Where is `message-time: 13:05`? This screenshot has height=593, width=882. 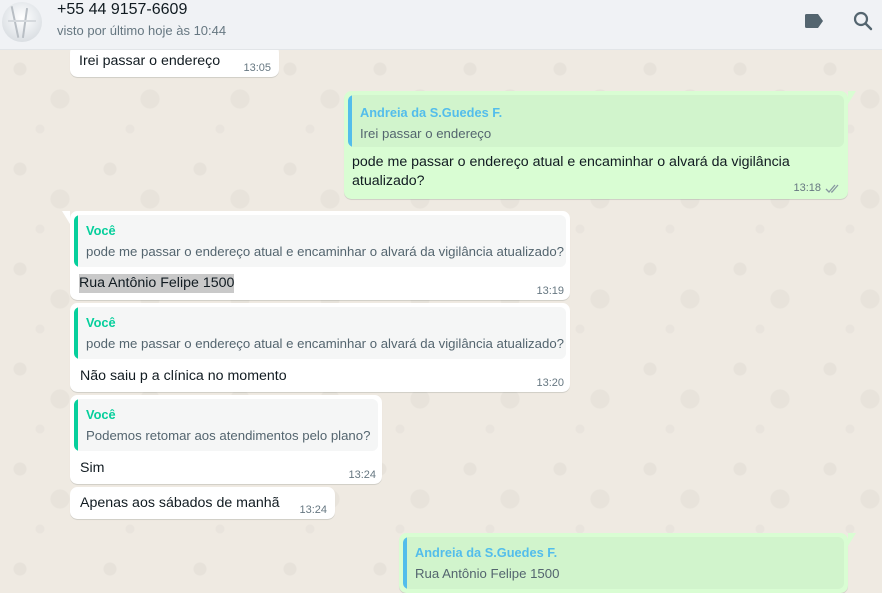 message-time: 13:05 is located at coordinates (257, 68).